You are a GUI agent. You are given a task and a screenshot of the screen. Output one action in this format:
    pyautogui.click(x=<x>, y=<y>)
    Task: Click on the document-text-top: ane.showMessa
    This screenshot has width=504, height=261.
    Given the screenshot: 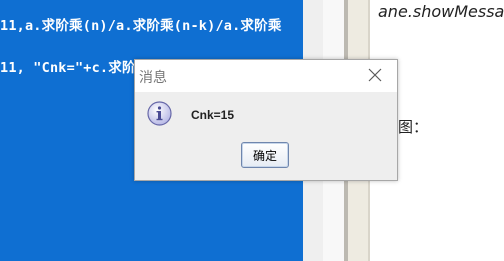 What is the action you would take?
    pyautogui.click(x=441, y=11)
    